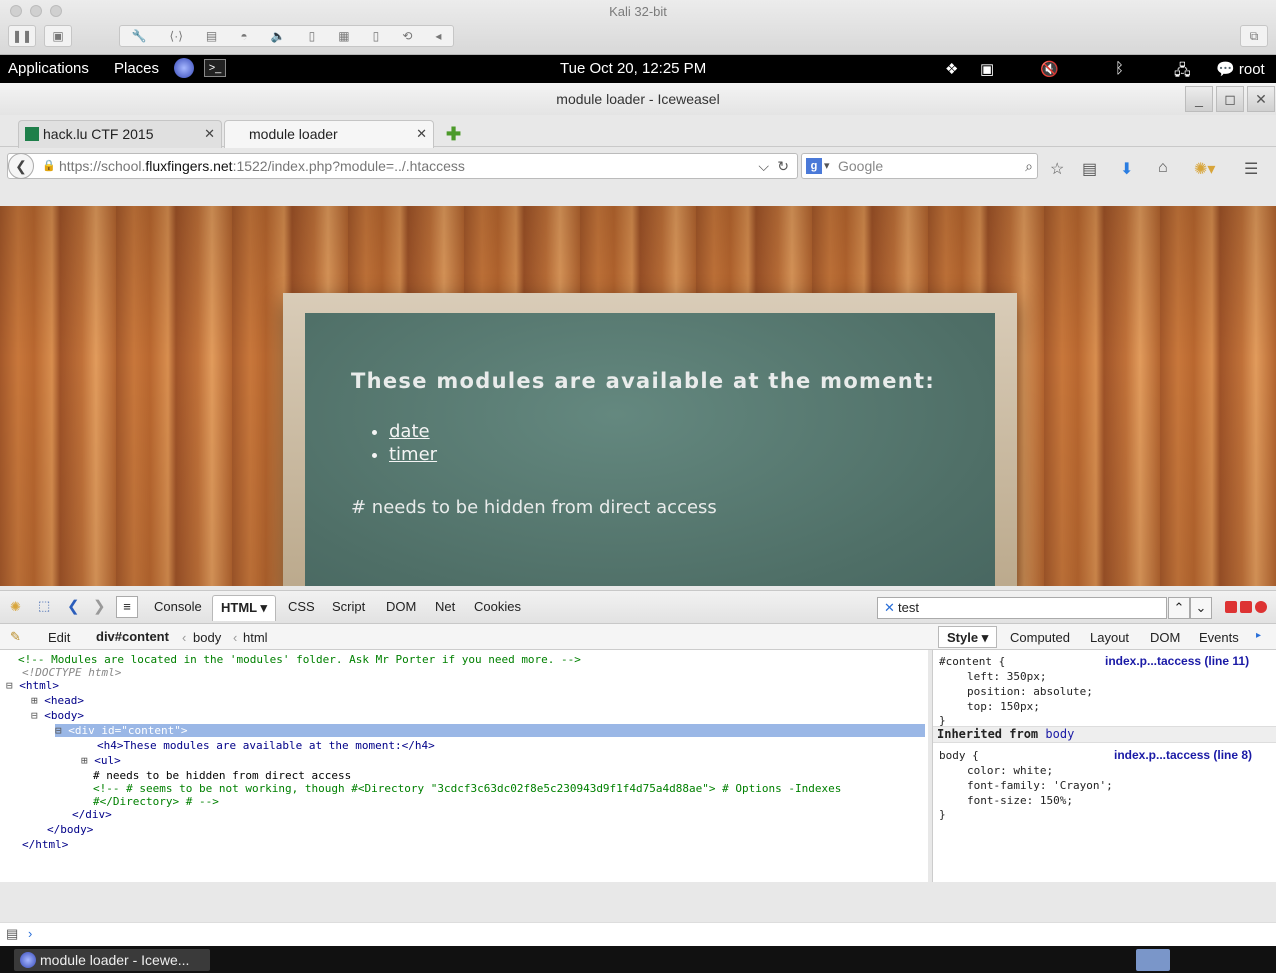  Describe the element at coordinates (22, 36) in the screenshot. I see `pause-button: ❚❚` at that location.